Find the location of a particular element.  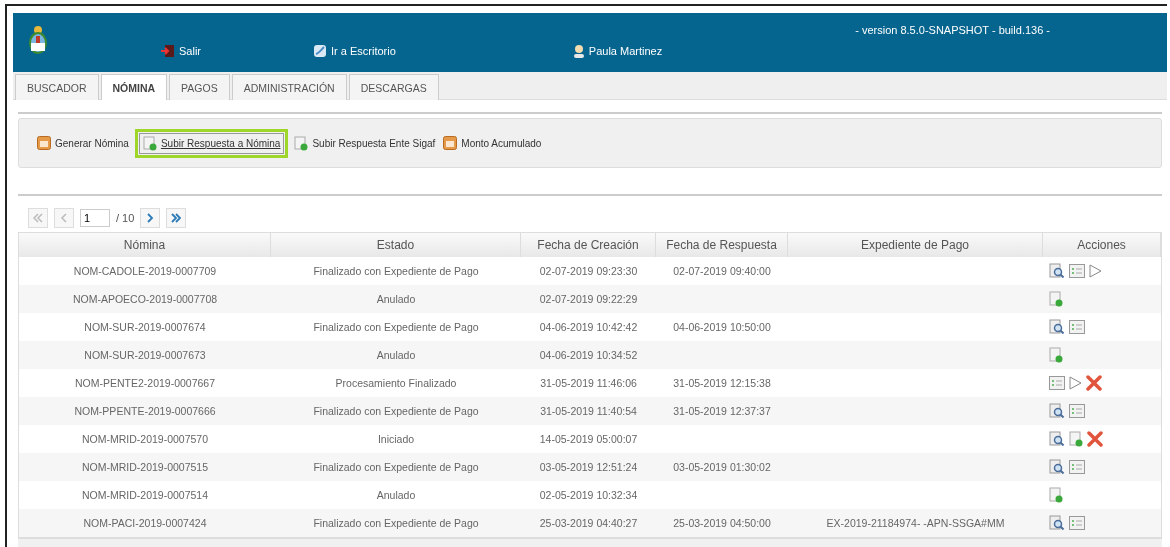

chevron-right-icon is located at coordinates (150, 218).